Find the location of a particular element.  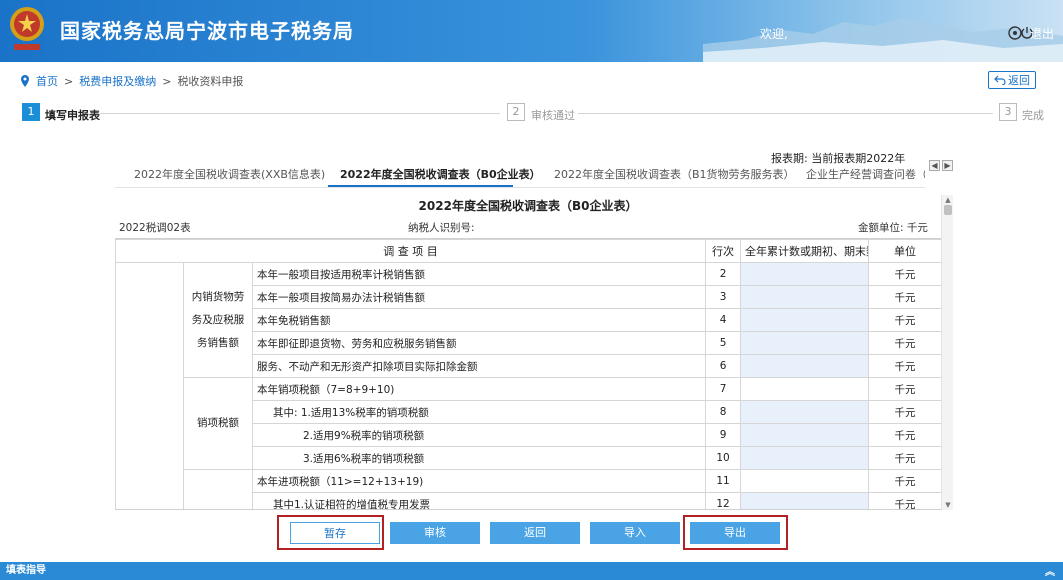

blank-outer-cell is located at coordinates (149, 385).